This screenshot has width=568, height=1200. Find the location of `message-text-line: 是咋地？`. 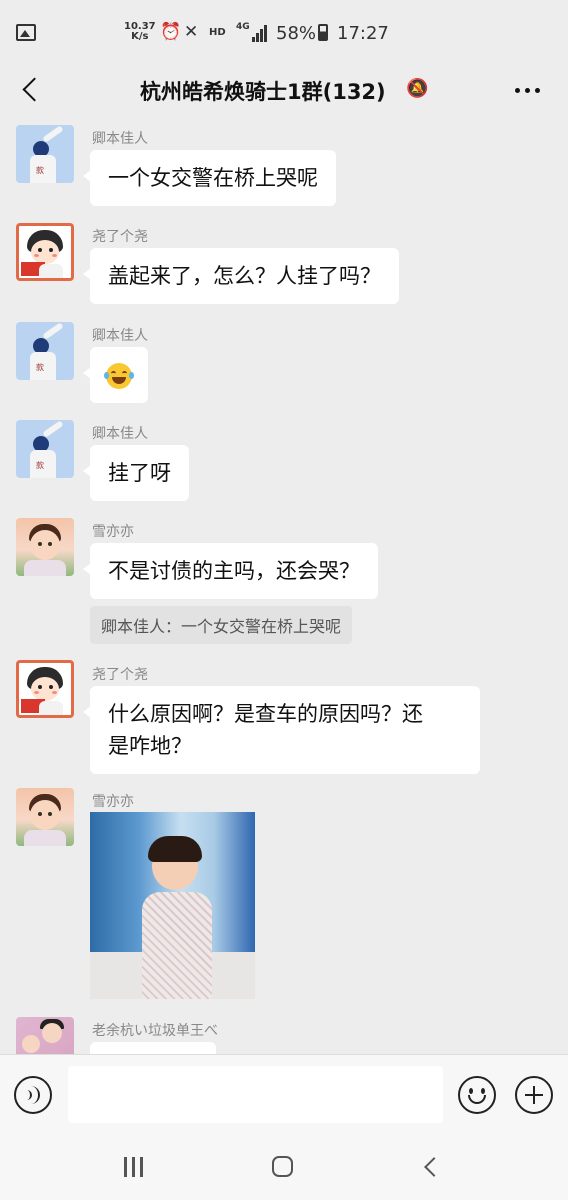

message-text-line: 是咋地？ is located at coordinates (150, 746).